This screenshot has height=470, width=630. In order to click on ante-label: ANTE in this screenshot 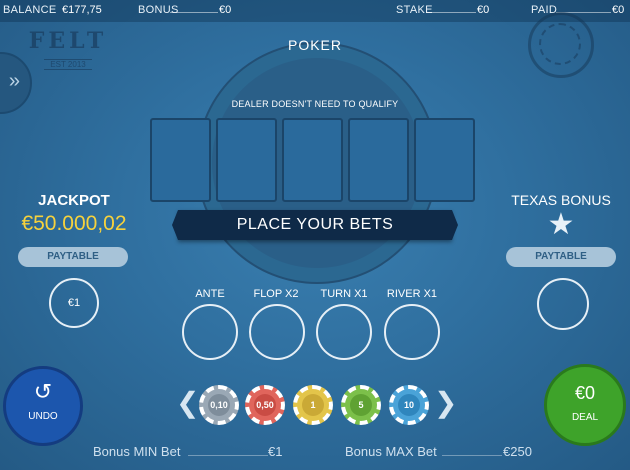, I will do `click(210, 294)`.